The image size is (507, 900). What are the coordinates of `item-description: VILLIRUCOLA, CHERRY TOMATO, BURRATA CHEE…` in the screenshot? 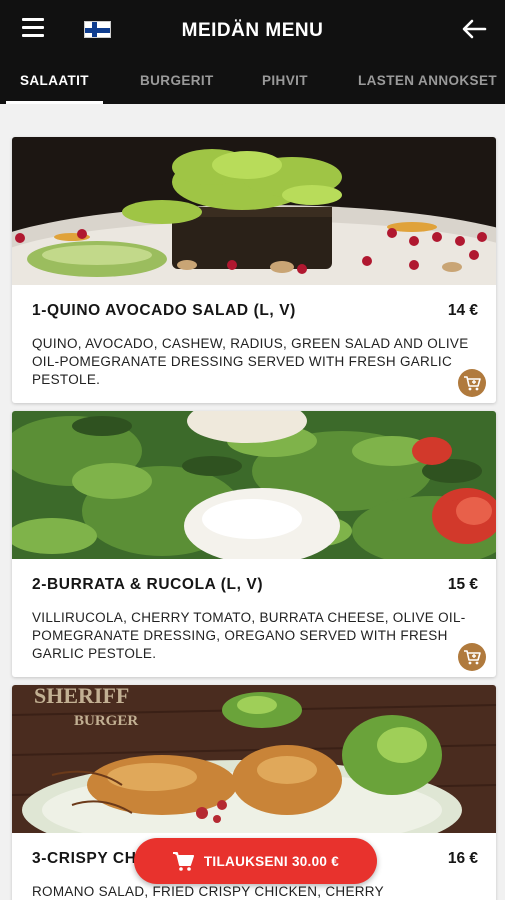 It's located at (249, 635).